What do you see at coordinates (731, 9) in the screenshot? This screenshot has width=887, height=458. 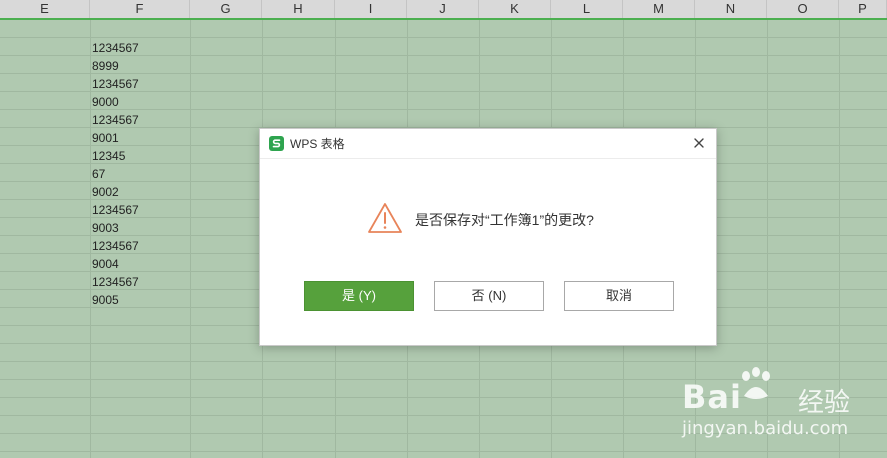 I see `column-header-n: N` at bounding box center [731, 9].